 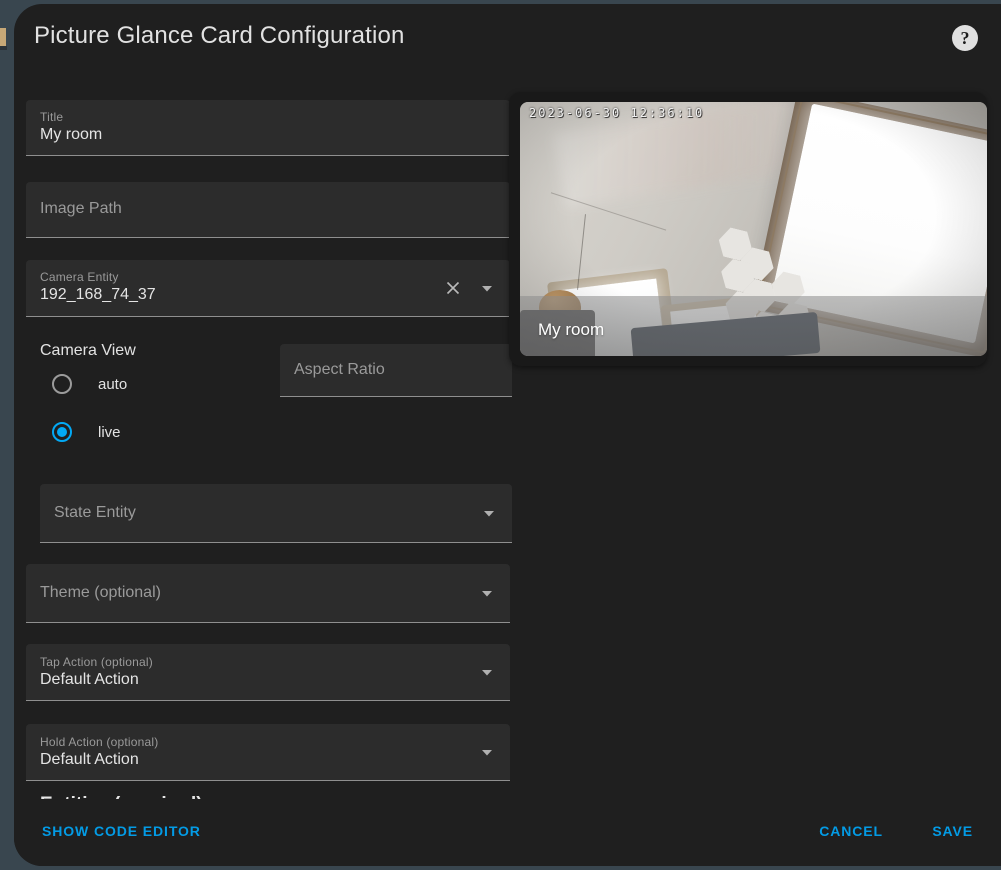 I want to click on radio-checked-icon, so click(x=62, y=432).